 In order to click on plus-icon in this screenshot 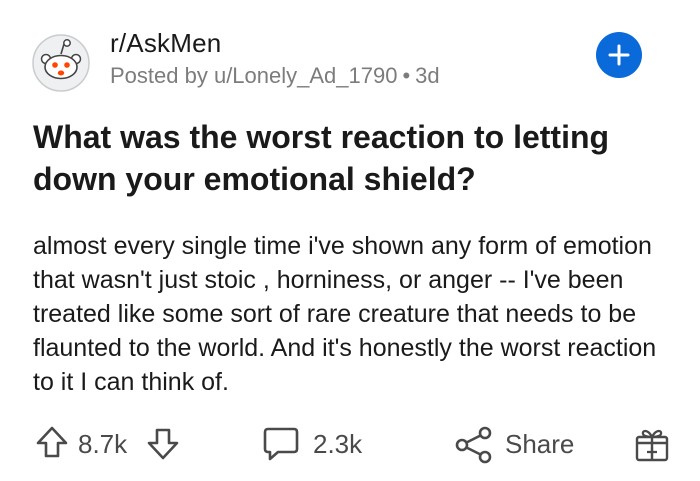, I will do `click(619, 55)`.